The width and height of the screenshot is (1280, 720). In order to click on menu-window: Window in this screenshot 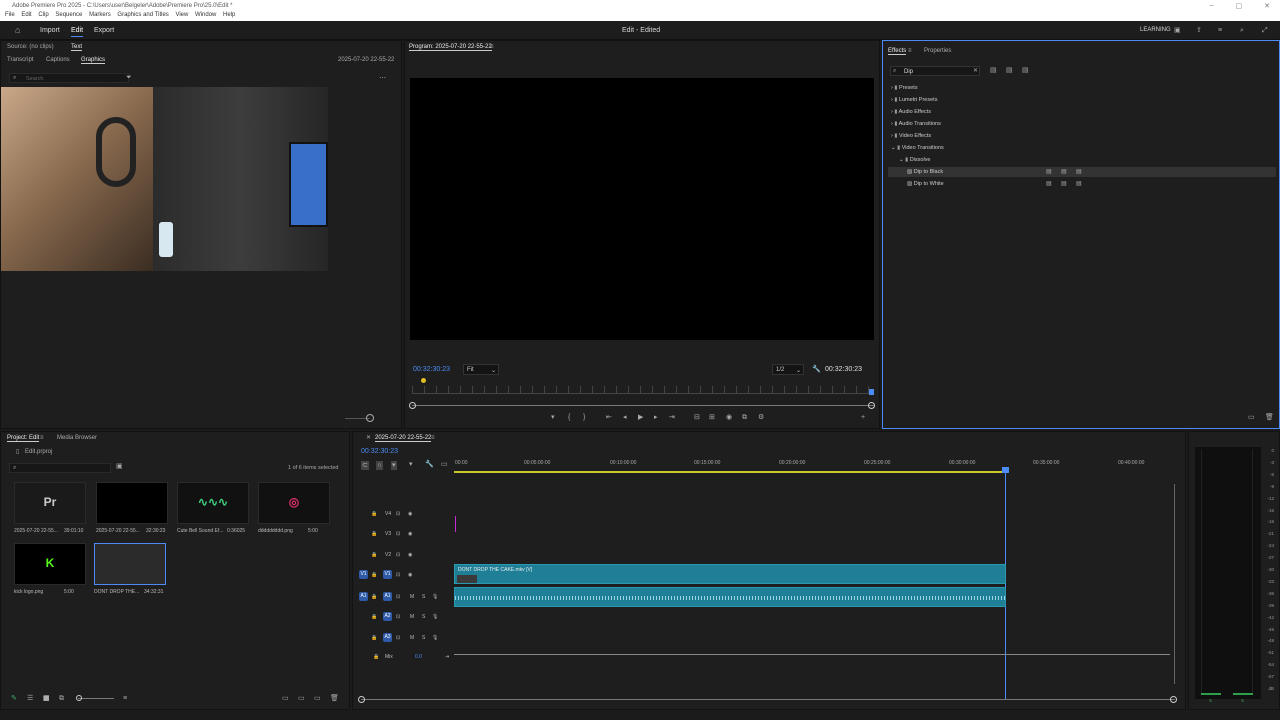, I will do `click(205, 15)`.